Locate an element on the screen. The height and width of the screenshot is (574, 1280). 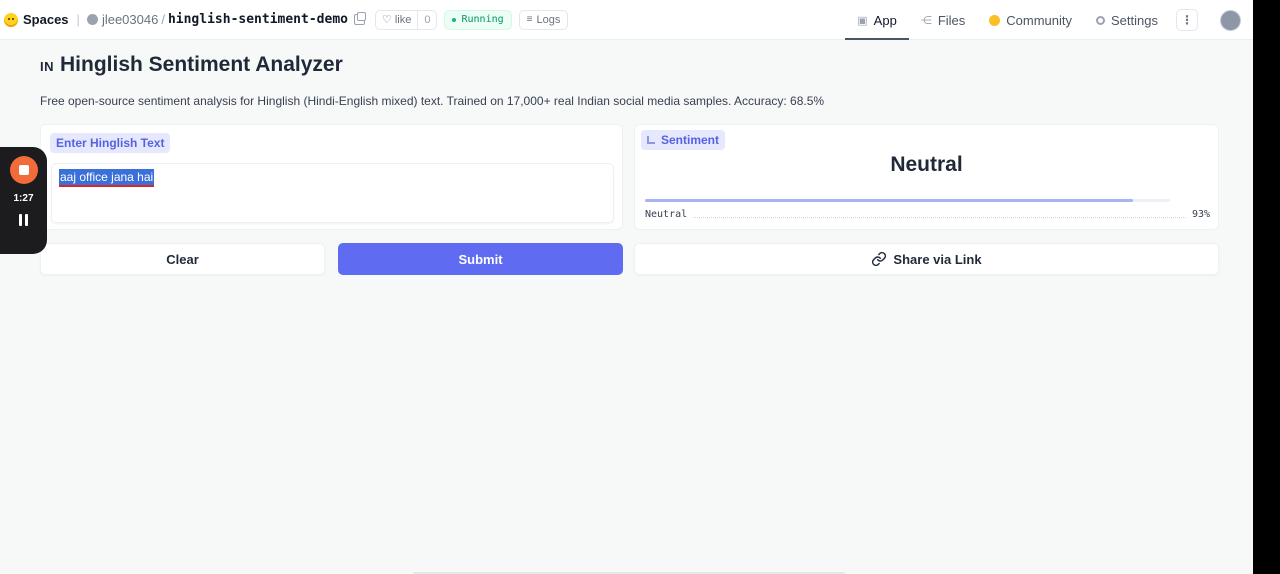
hinglish-text-input: aaj office jana hai is located at coordinates (332, 193).